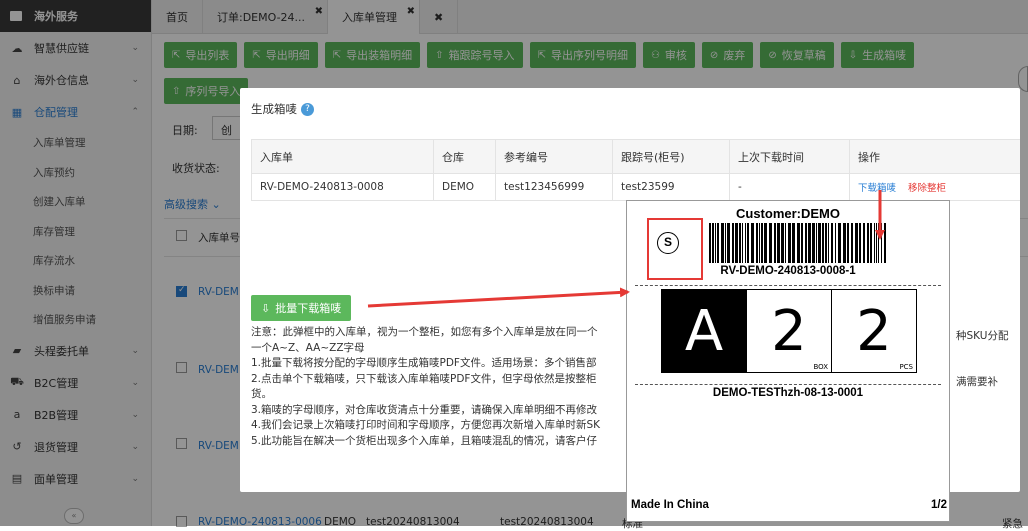 Image resolution: width=1028 pixels, height=531 pixels. I want to click on label-origin: Made In China, so click(670, 505).